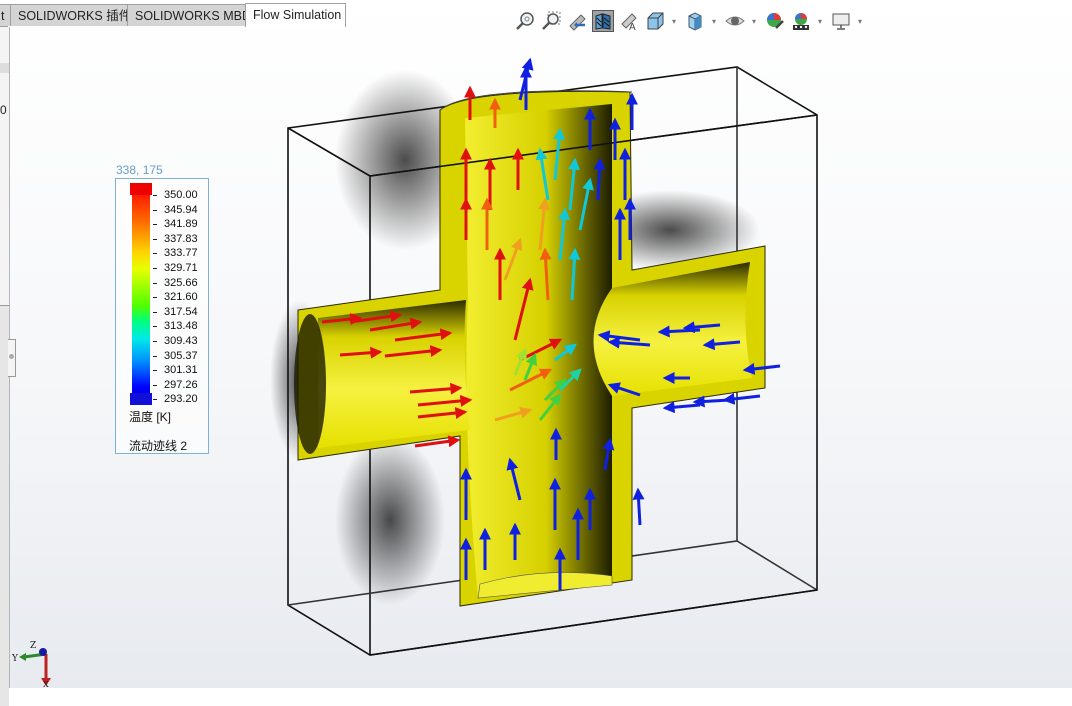  What do you see at coordinates (181, 297) in the screenshot?
I see `legend-value-label: 321.60` at bounding box center [181, 297].